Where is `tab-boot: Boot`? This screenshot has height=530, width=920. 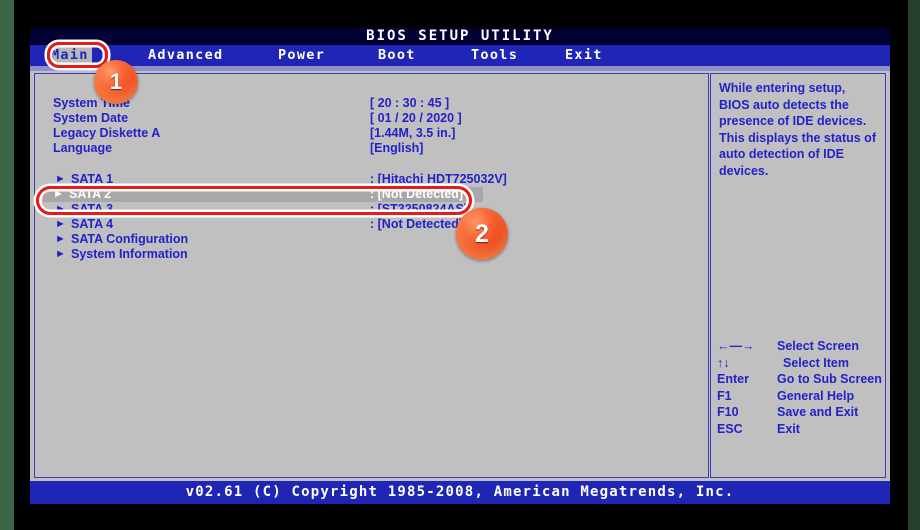
tab-boot: Boot is located at coordinates (397, 55).